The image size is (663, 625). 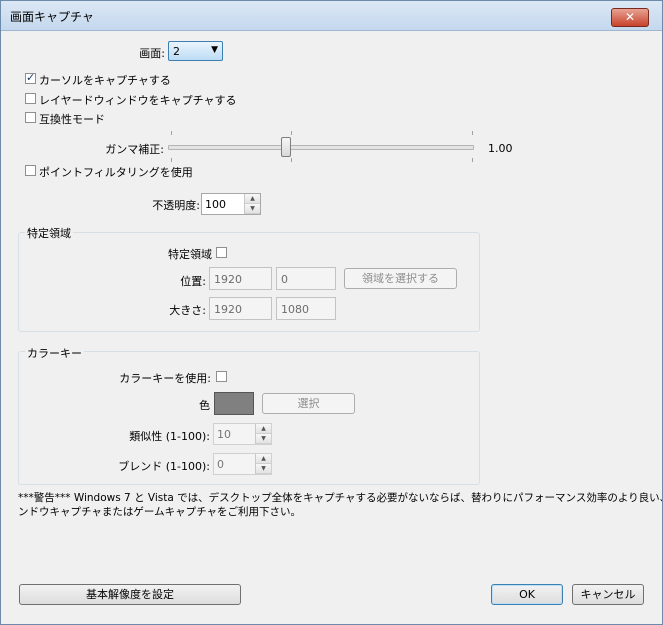 I want to click on screen-select: 2 ▼, so click(x=195, y=51).